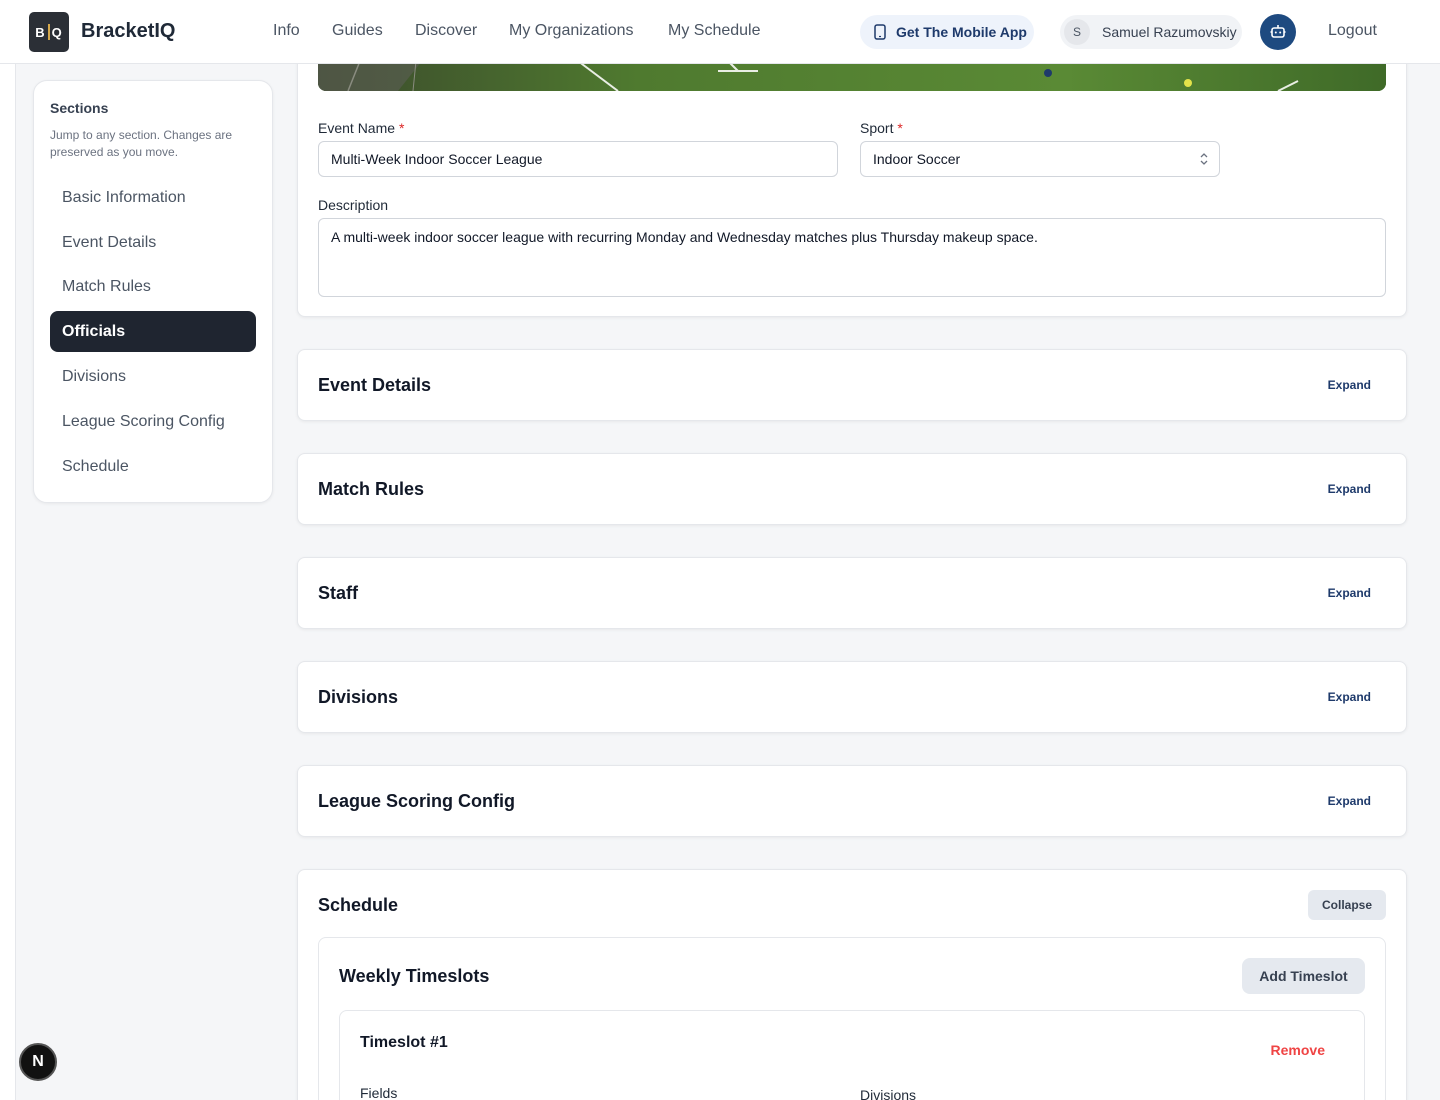  Describe the element at coordinates (1352, 31) in the screenshot. I see `logout-link: Logout` at that location.